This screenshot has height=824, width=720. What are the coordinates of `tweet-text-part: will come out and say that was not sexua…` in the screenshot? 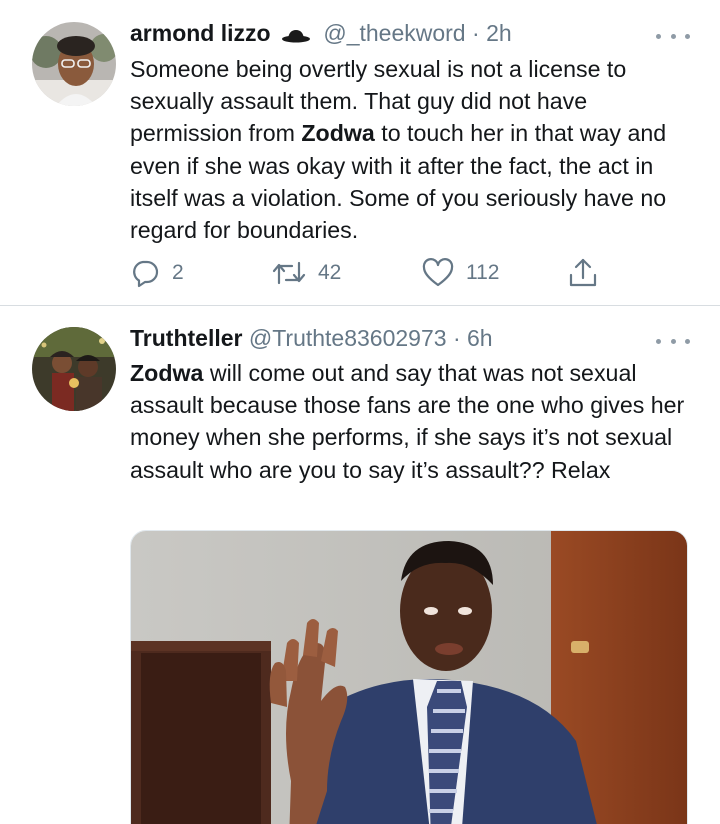 It's located at (407, 421).